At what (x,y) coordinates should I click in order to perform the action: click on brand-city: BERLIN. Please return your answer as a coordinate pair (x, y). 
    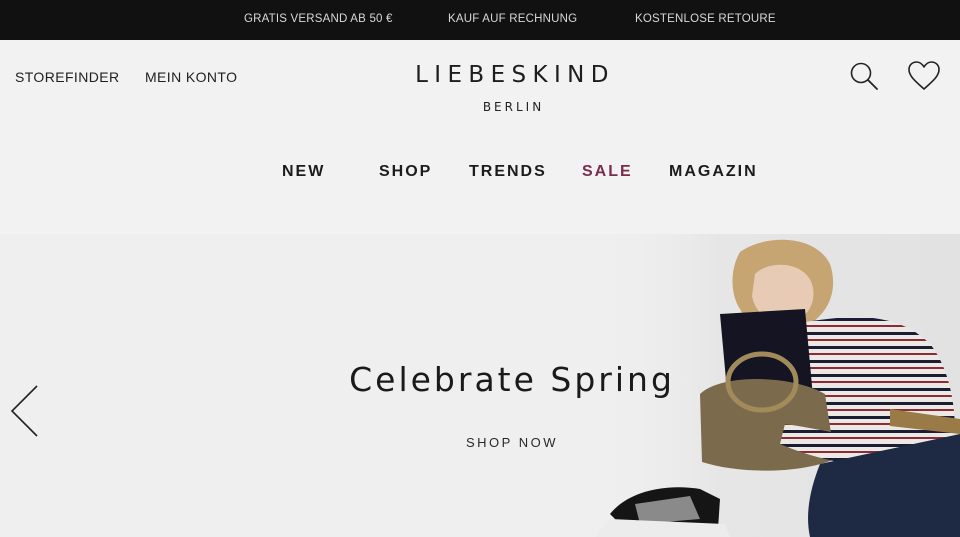
    Looking at the image, I should click on (513, 107).